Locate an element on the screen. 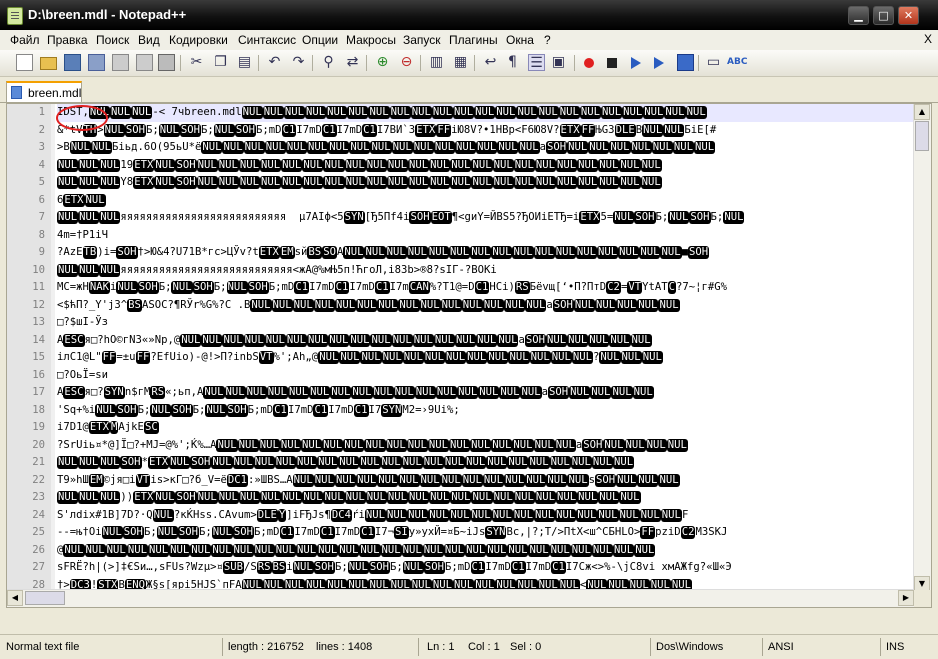 Image resolution: width=938 pixels, height=659 pixels. code-line: 4m=†P1iЧ is located at coordinates (82, 236).